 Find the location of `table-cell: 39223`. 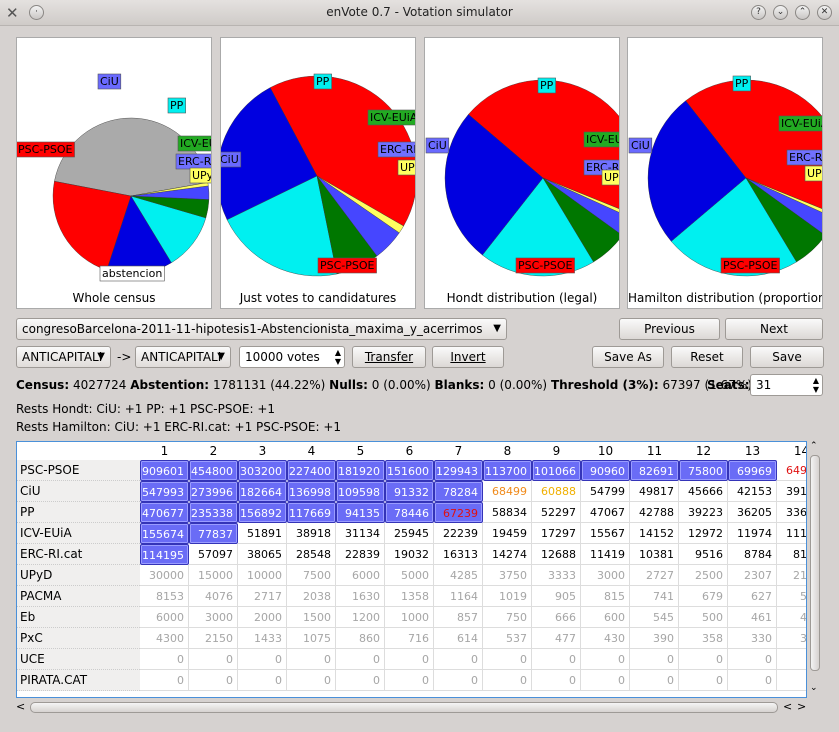

table-cell: 39223 is located at coordinates (703, 512).